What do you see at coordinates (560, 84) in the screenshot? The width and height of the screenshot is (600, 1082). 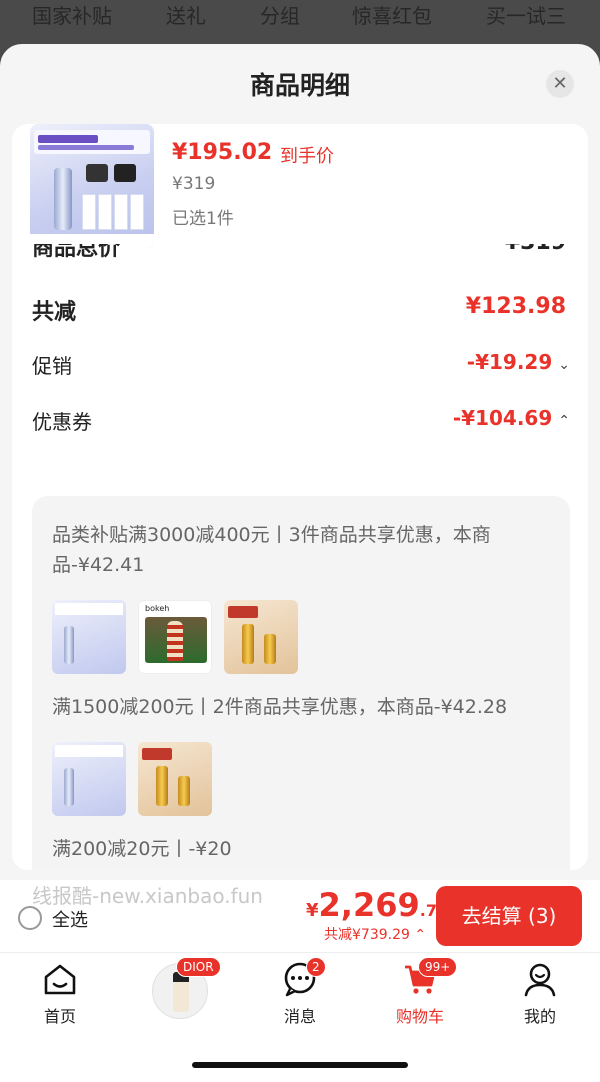 I see `close-icon: ✕` at bounding box center [560, 84].